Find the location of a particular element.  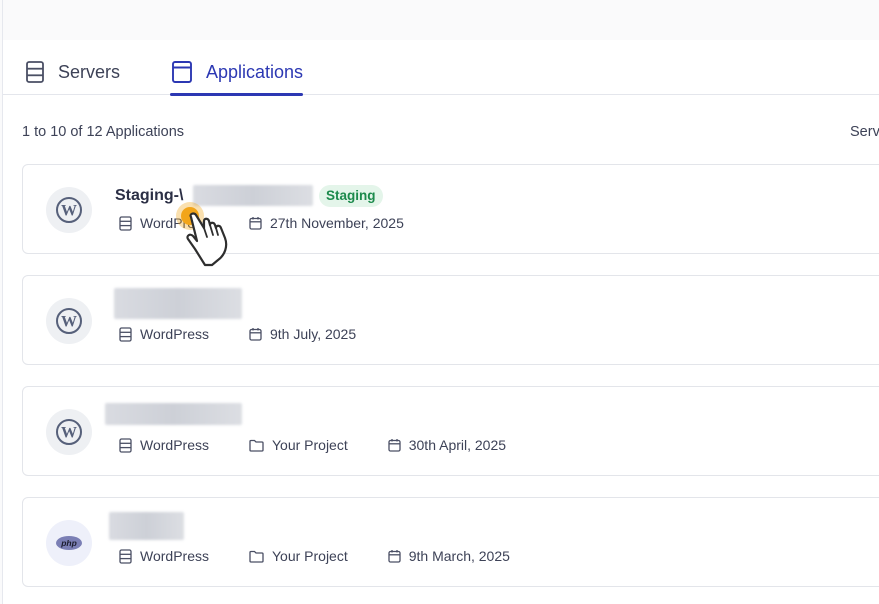

application-name: Staging-\ is located at coordinates (149, 196).